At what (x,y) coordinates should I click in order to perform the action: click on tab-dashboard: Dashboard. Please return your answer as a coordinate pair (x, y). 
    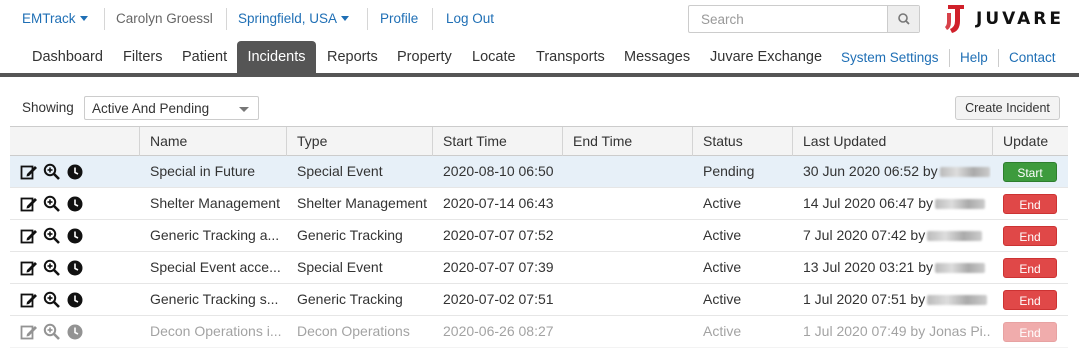
    Looking at the image, I should click on (67, 57).